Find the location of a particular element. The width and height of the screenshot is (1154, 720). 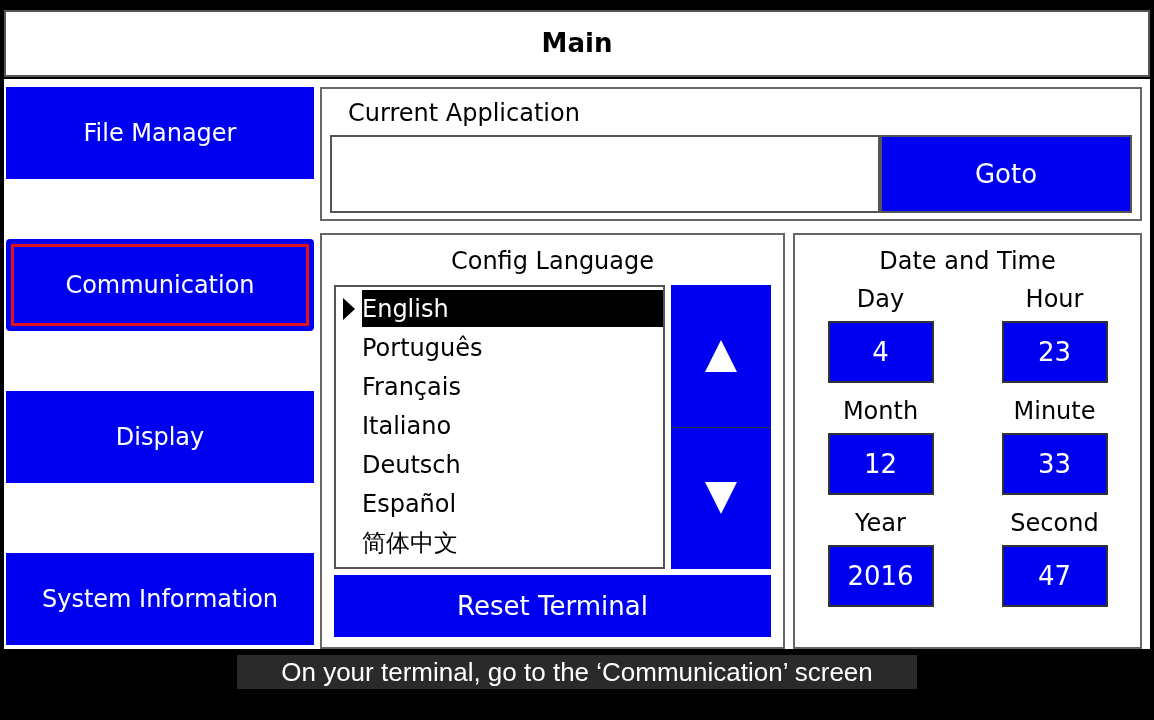

field-label: Month is located at coordinates (880, 411).